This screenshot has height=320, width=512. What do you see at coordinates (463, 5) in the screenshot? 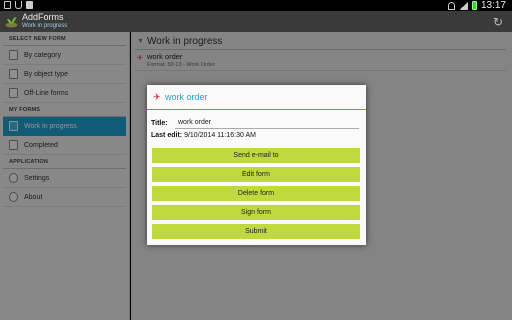
I see `signal-icon` at bounding box center [463, 5].